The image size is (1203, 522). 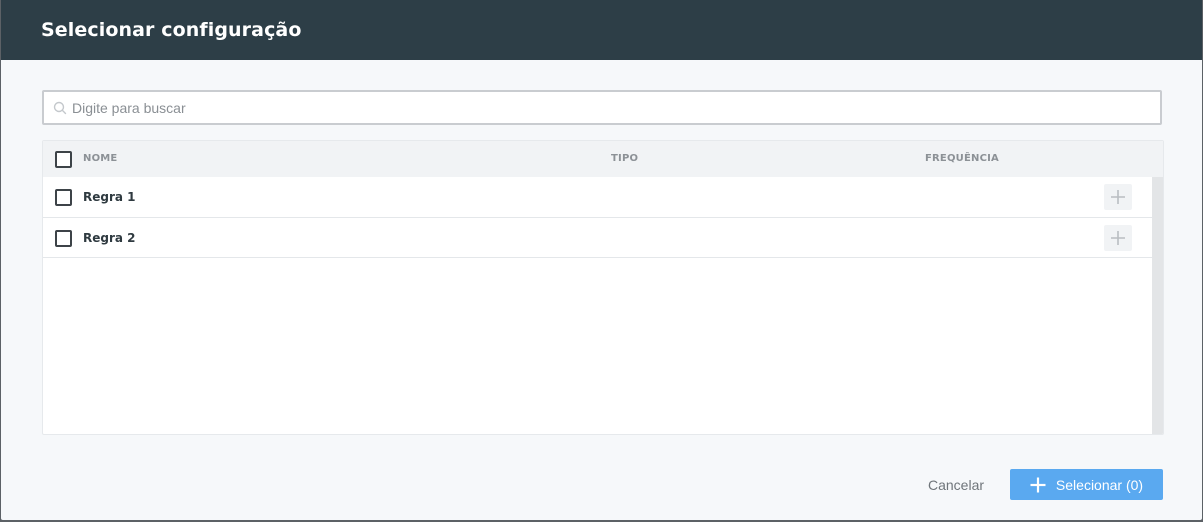 What do you see at coordinates (616, 107) in the screenshot?
I see `search-input` at bounding box center [616, 107].